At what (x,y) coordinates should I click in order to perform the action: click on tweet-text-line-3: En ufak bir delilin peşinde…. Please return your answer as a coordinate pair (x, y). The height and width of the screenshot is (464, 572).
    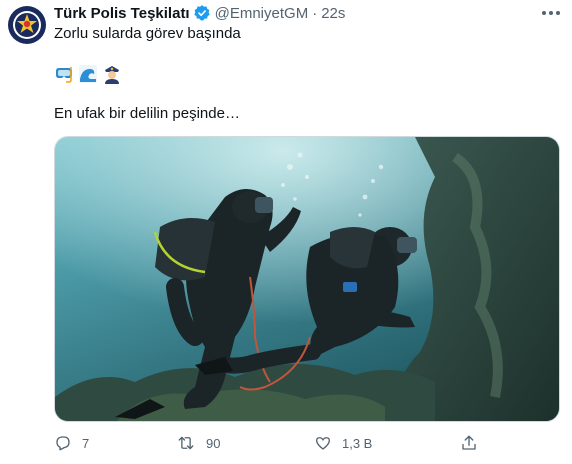
    Looking at the image, I should click on (147, 113).